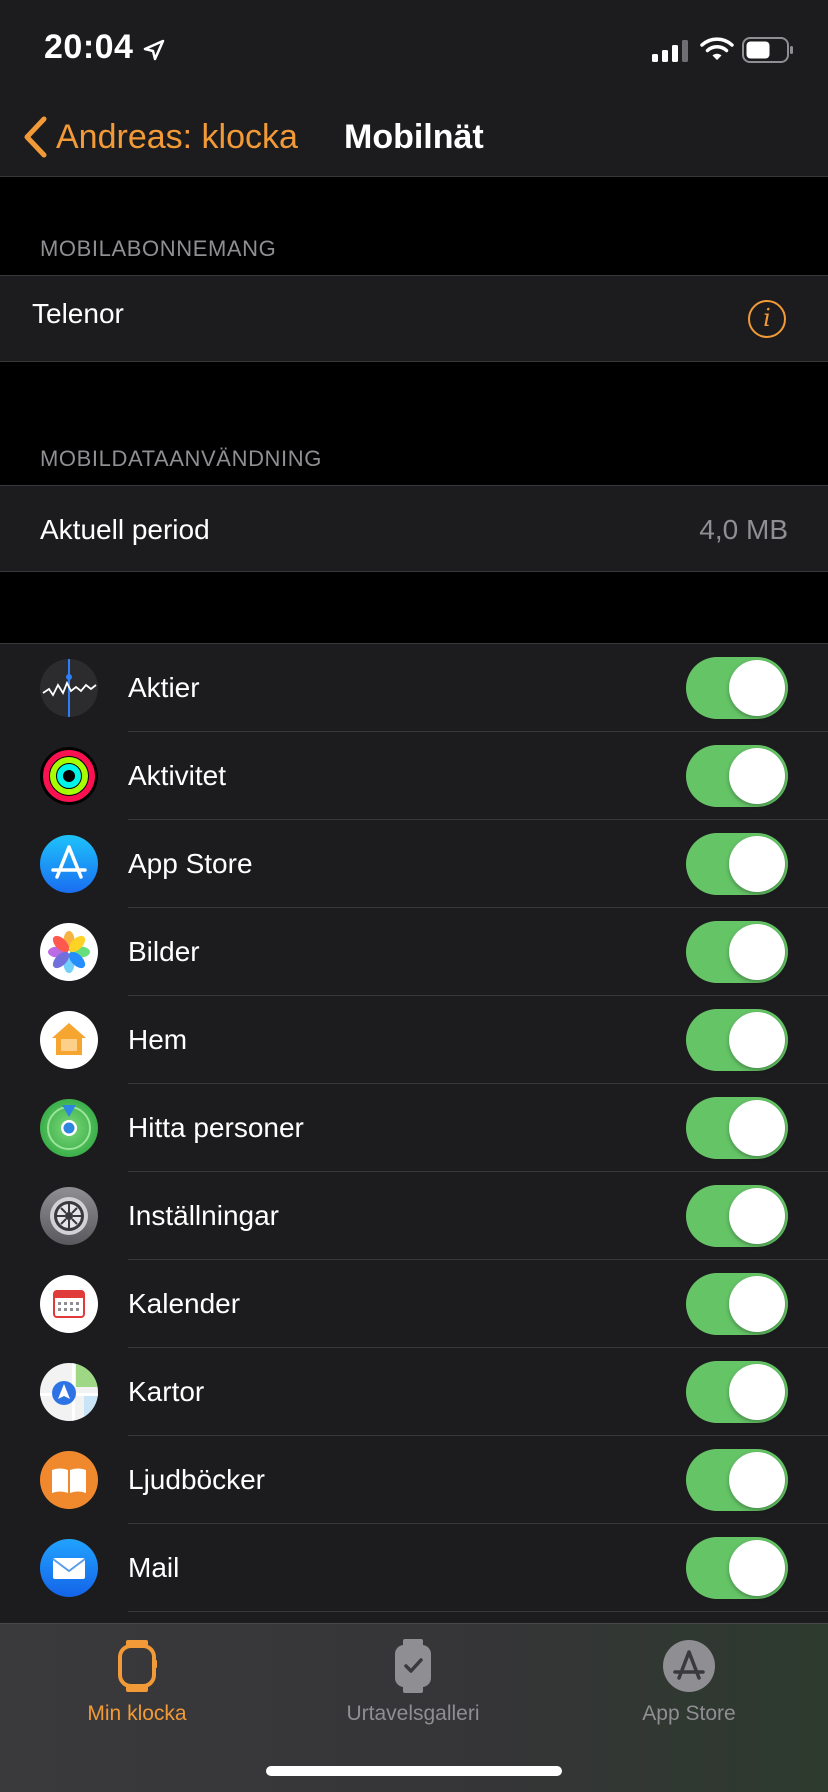 The height and width of the screenshot is (1792, 828). Describe the element at coordinates (413, 1713) in the screenshot. I see `tab-label: Urtavelsgalleri` at that location.